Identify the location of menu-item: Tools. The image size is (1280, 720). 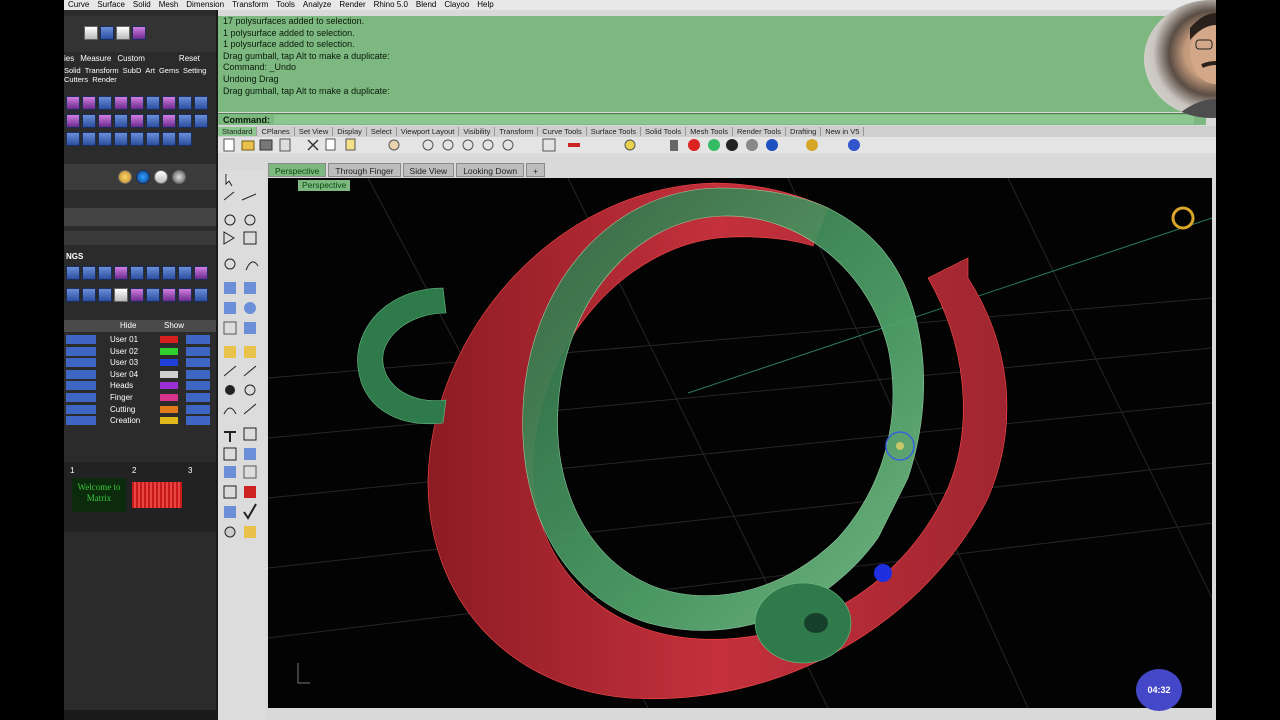
(285, 4).